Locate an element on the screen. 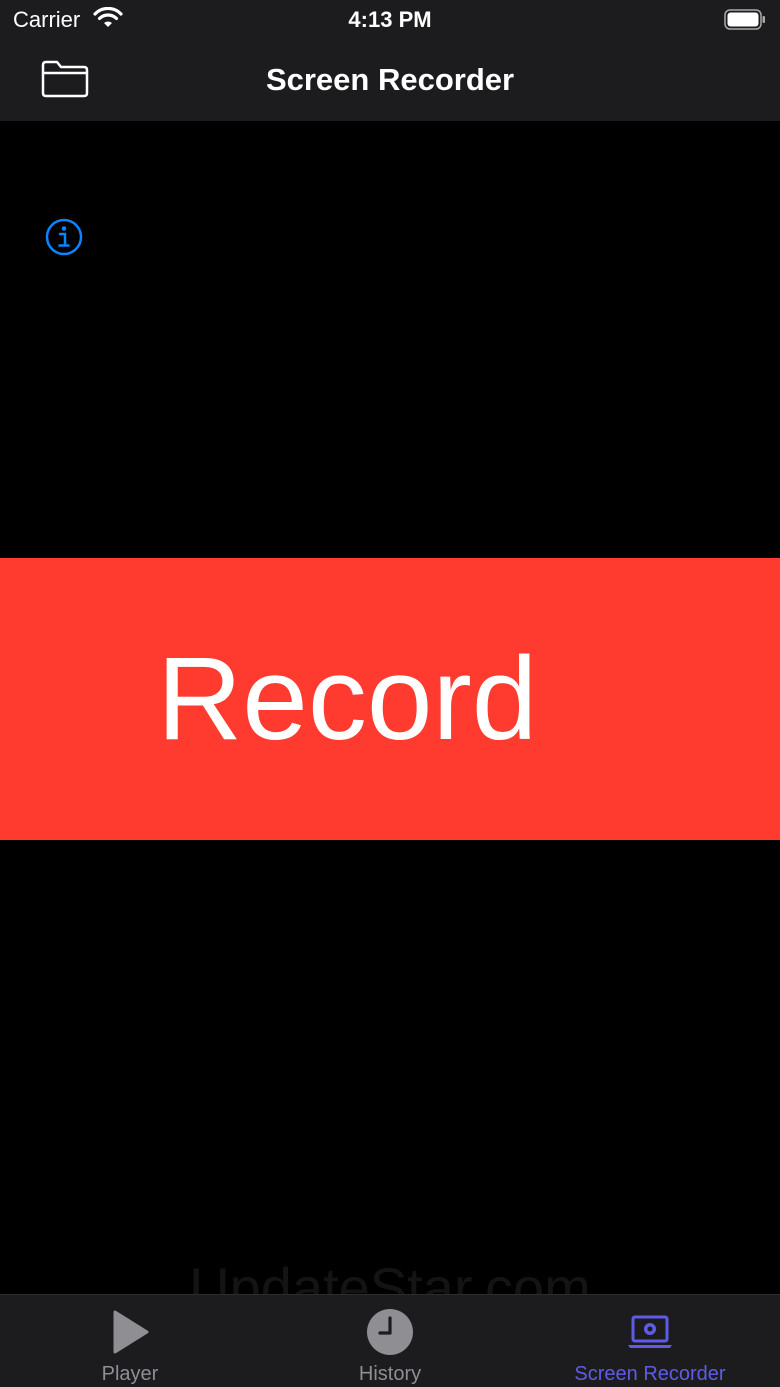 Image resolution: width=780 pixels, height=1387 pixels. clock-icon is located at coordinates (390, 1332).